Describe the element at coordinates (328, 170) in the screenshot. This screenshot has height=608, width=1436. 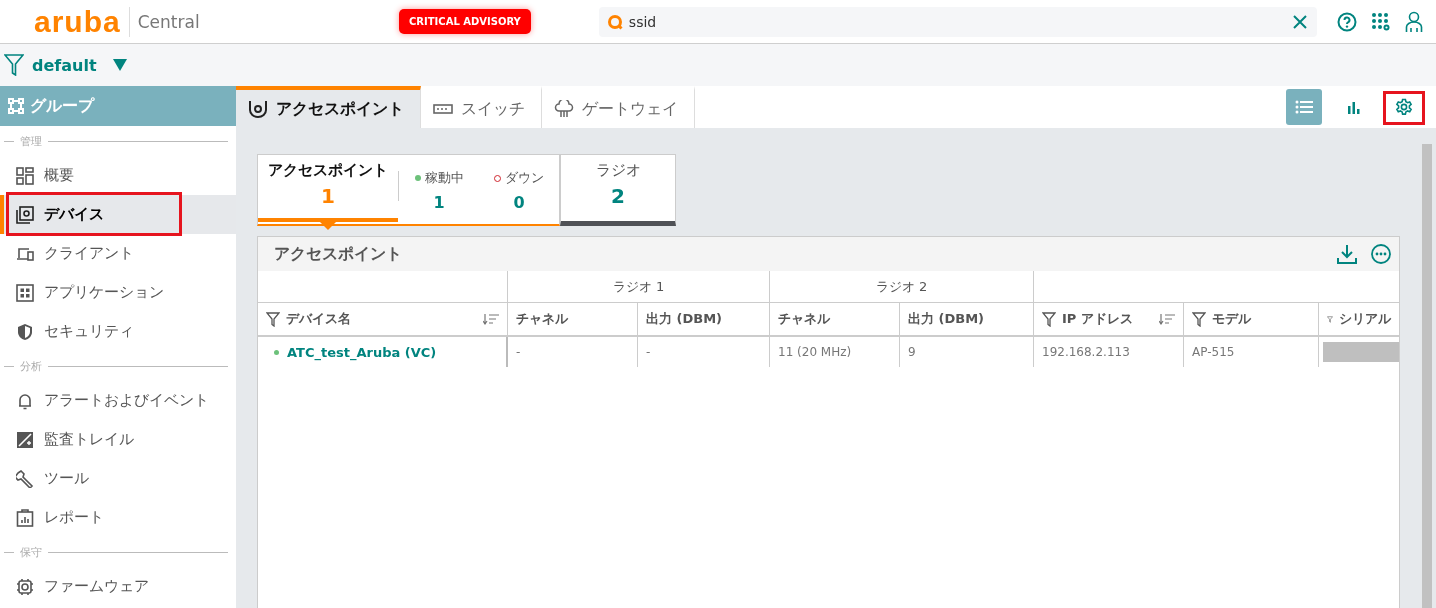
I see `card-title: アクセスポイント` at that location.